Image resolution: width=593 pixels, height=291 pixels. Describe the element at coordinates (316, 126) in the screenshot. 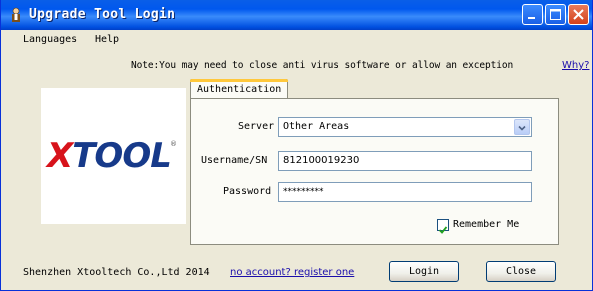

I see `server-selected-value: Other Areas` at that location.